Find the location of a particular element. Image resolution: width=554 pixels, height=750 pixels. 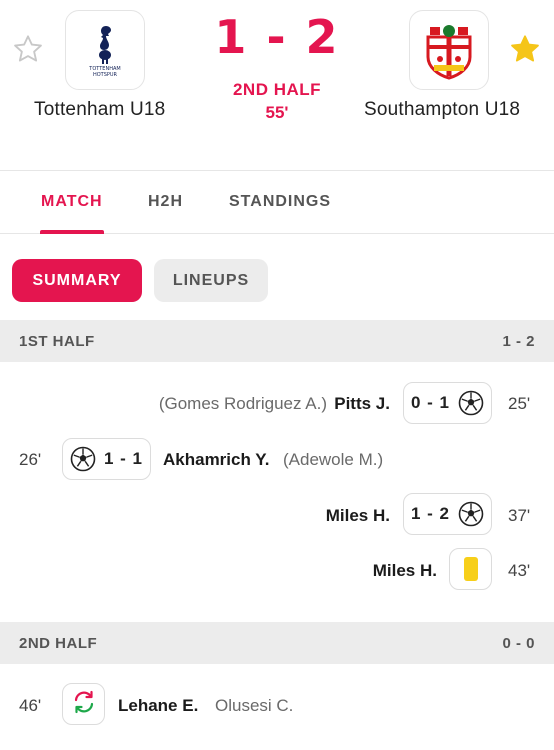

subtab-lineups: LINEUPS is located at coordinates (211, 280).